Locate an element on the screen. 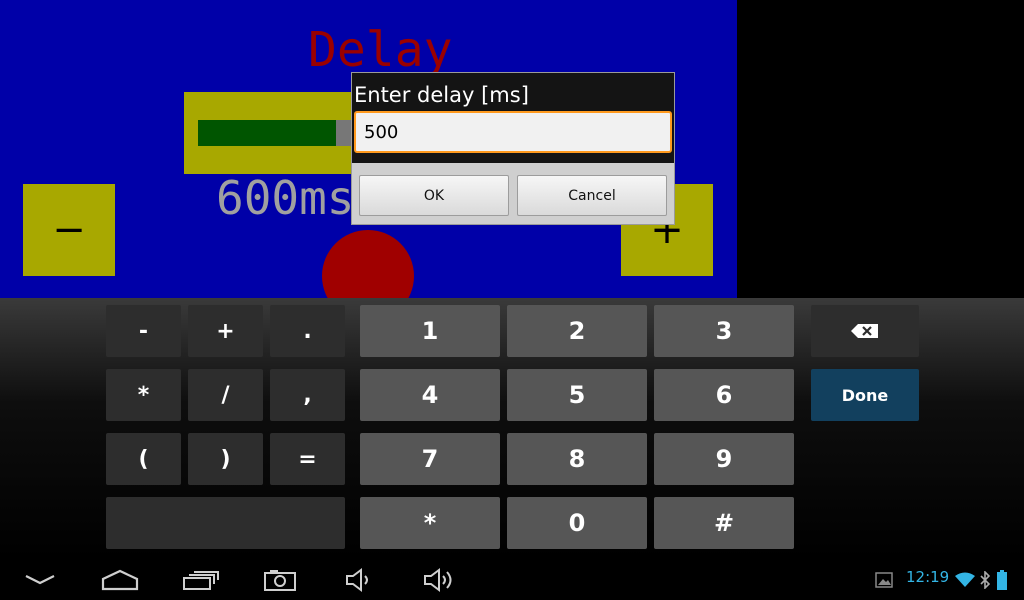 The height and width of the screenshot is (600, 1024). ok-button: OK is located at coordinates (434, 195).